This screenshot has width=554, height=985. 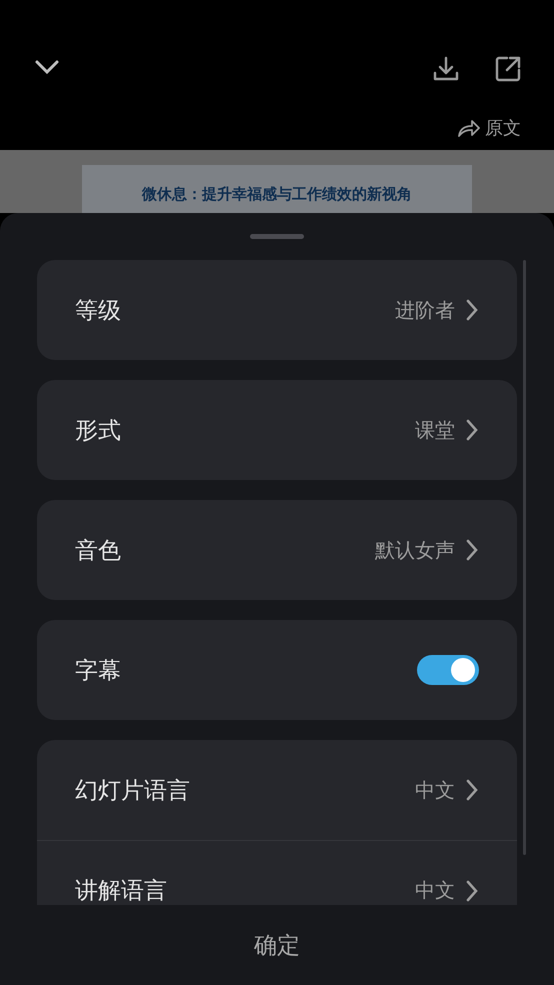 I want to click on setting-value: 默认女声, so click(x=415, y=550).